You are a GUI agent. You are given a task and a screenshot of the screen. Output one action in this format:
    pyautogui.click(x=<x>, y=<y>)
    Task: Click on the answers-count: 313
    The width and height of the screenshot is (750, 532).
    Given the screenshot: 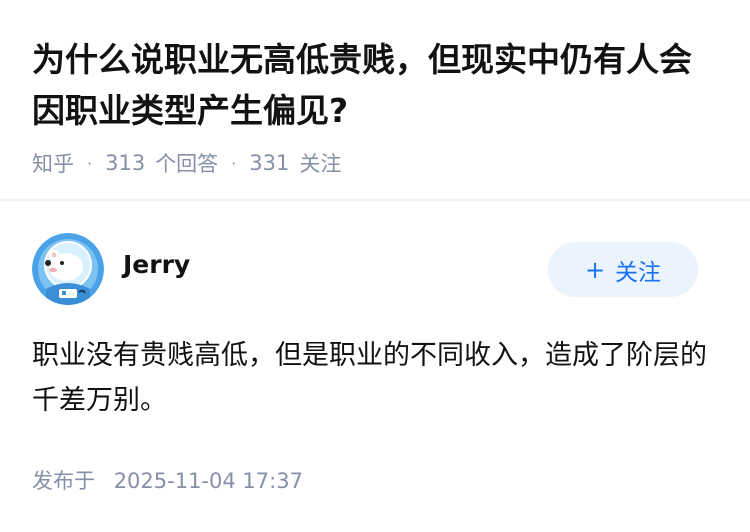 What is the action you would take?
    pyautogui.click(x=125, y=163)
    